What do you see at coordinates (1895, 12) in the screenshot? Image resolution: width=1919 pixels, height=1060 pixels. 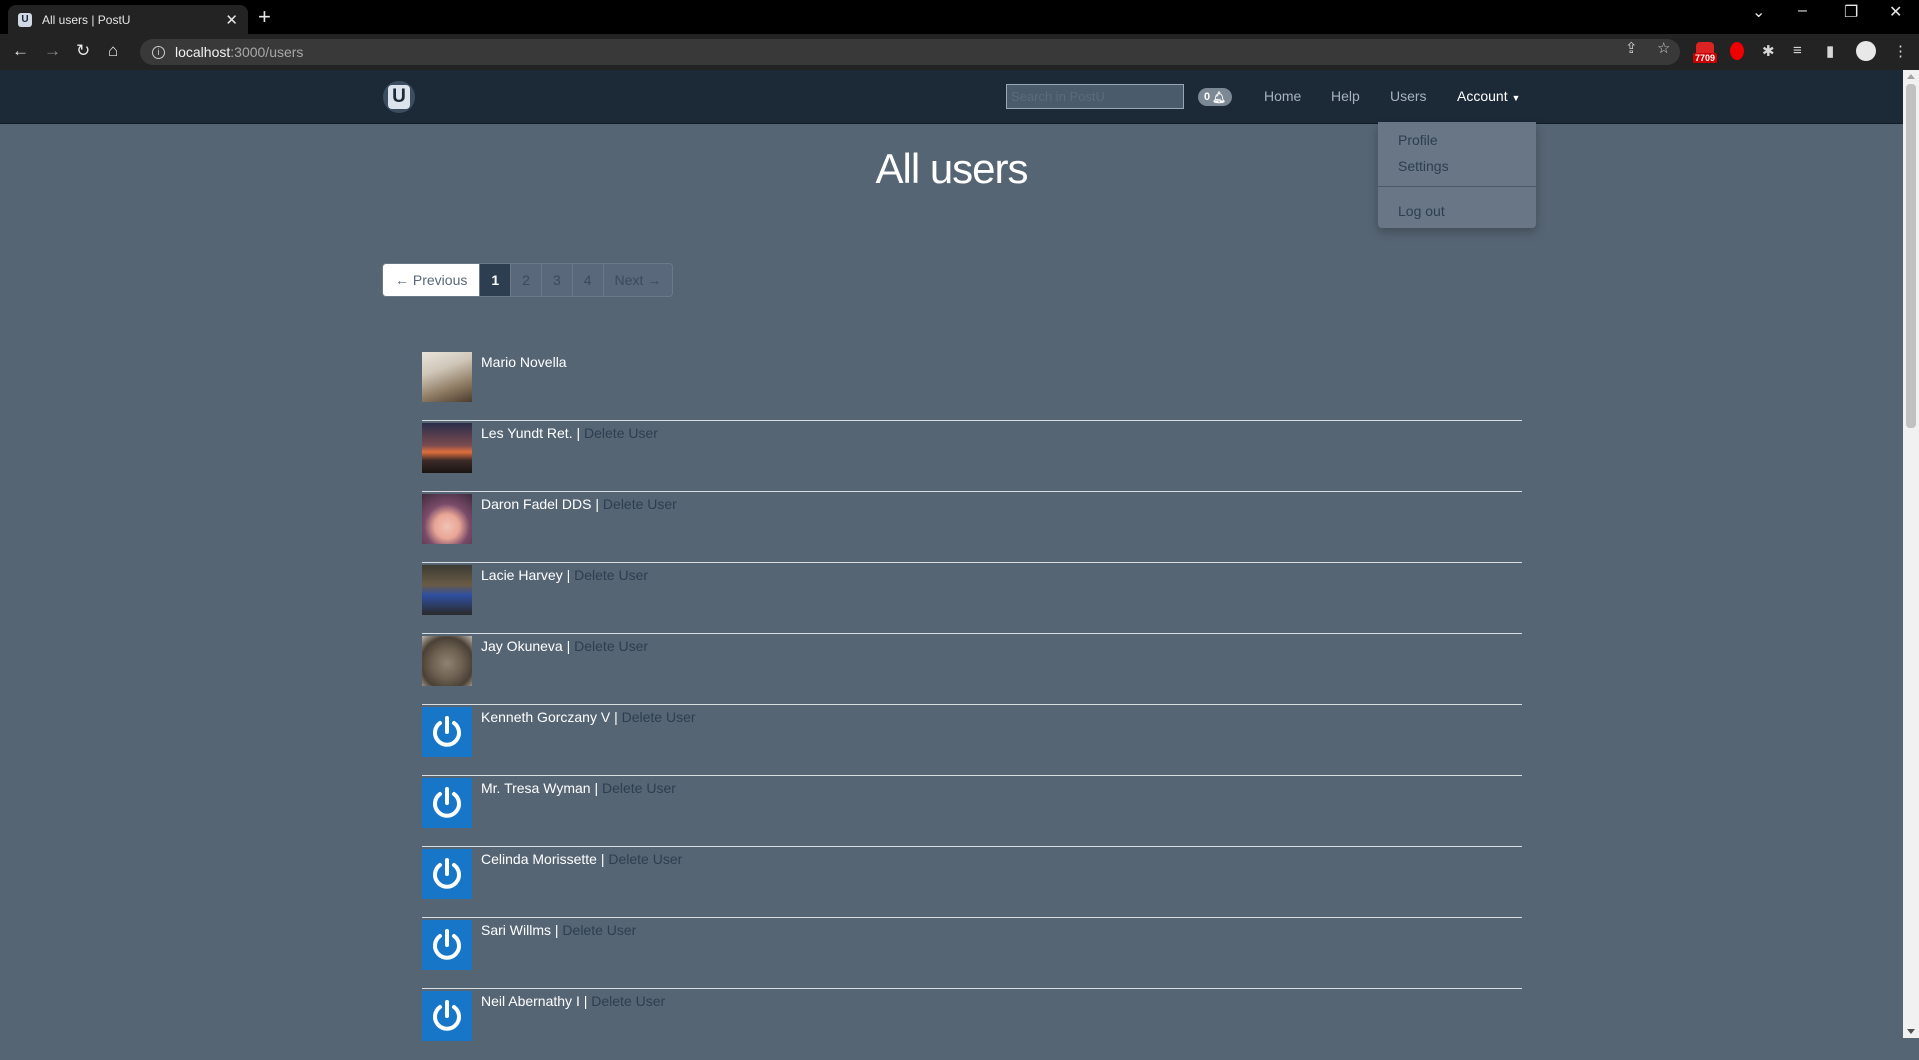 I see `close-window-icon: ✕` at bounding box center [1895, 12].